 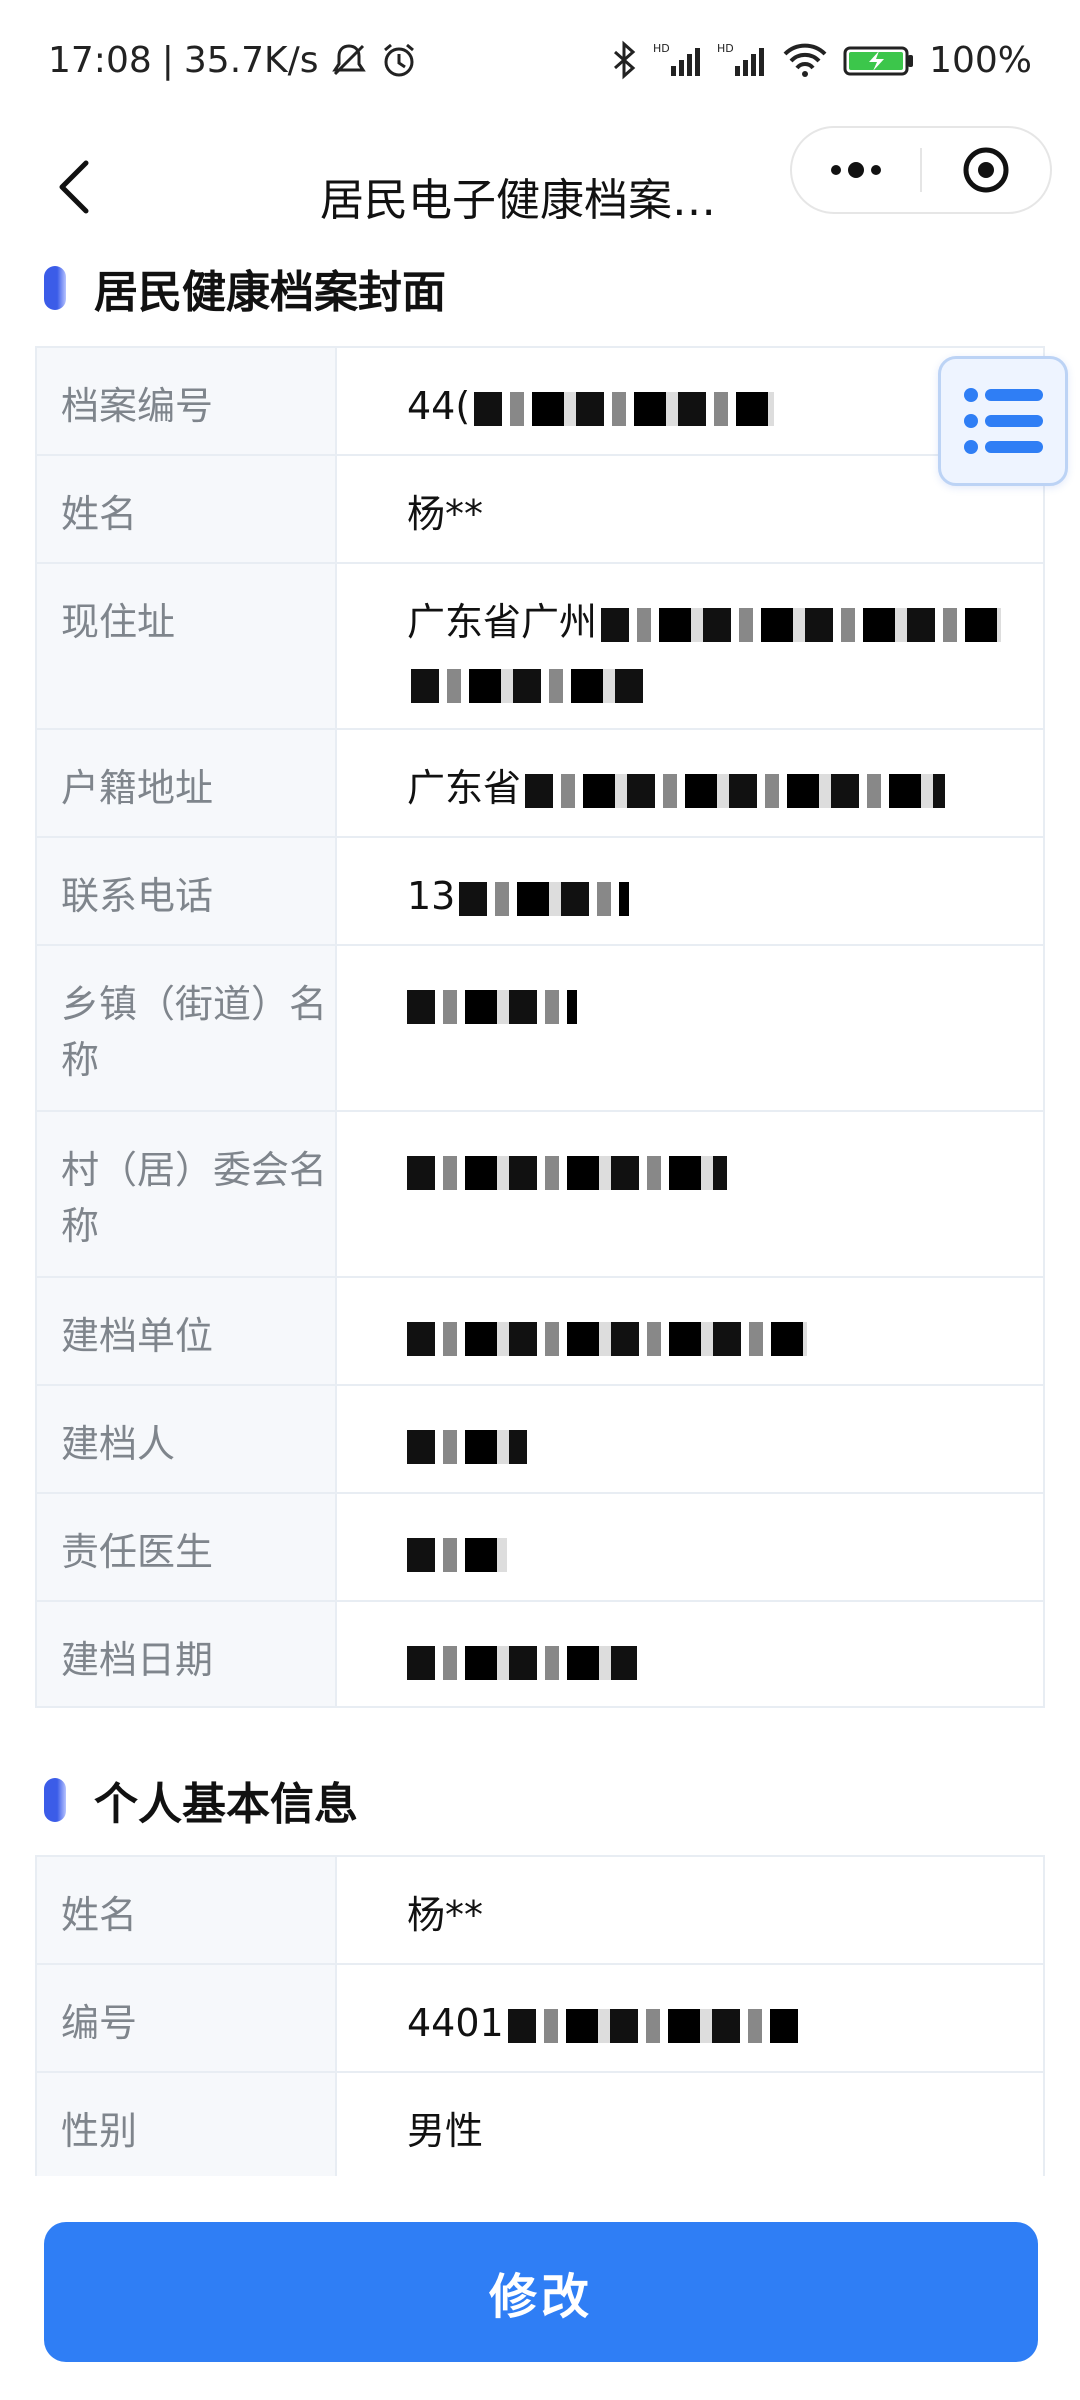 I want to click on id-number-value: 4401, so click(x=455, y=2023).